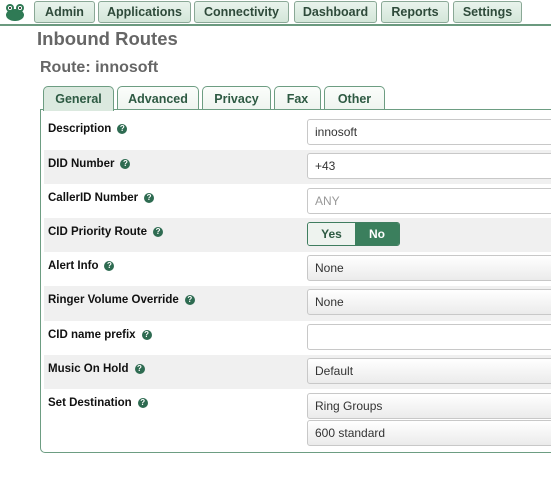 This screenshot has height=500, width=551. What do you see at coordinates (99, 67) in the screenshot?
I see `route-title: Route: innosoft` at bounding box center [99, 67].